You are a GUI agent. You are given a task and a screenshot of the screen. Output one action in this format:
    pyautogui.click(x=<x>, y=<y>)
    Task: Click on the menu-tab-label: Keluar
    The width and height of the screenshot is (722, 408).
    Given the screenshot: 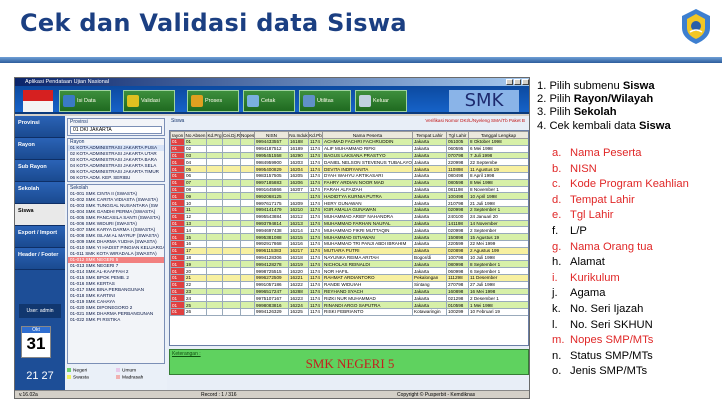 What is the action you would take?
    pyautogui.click(x=381, y=101)
    